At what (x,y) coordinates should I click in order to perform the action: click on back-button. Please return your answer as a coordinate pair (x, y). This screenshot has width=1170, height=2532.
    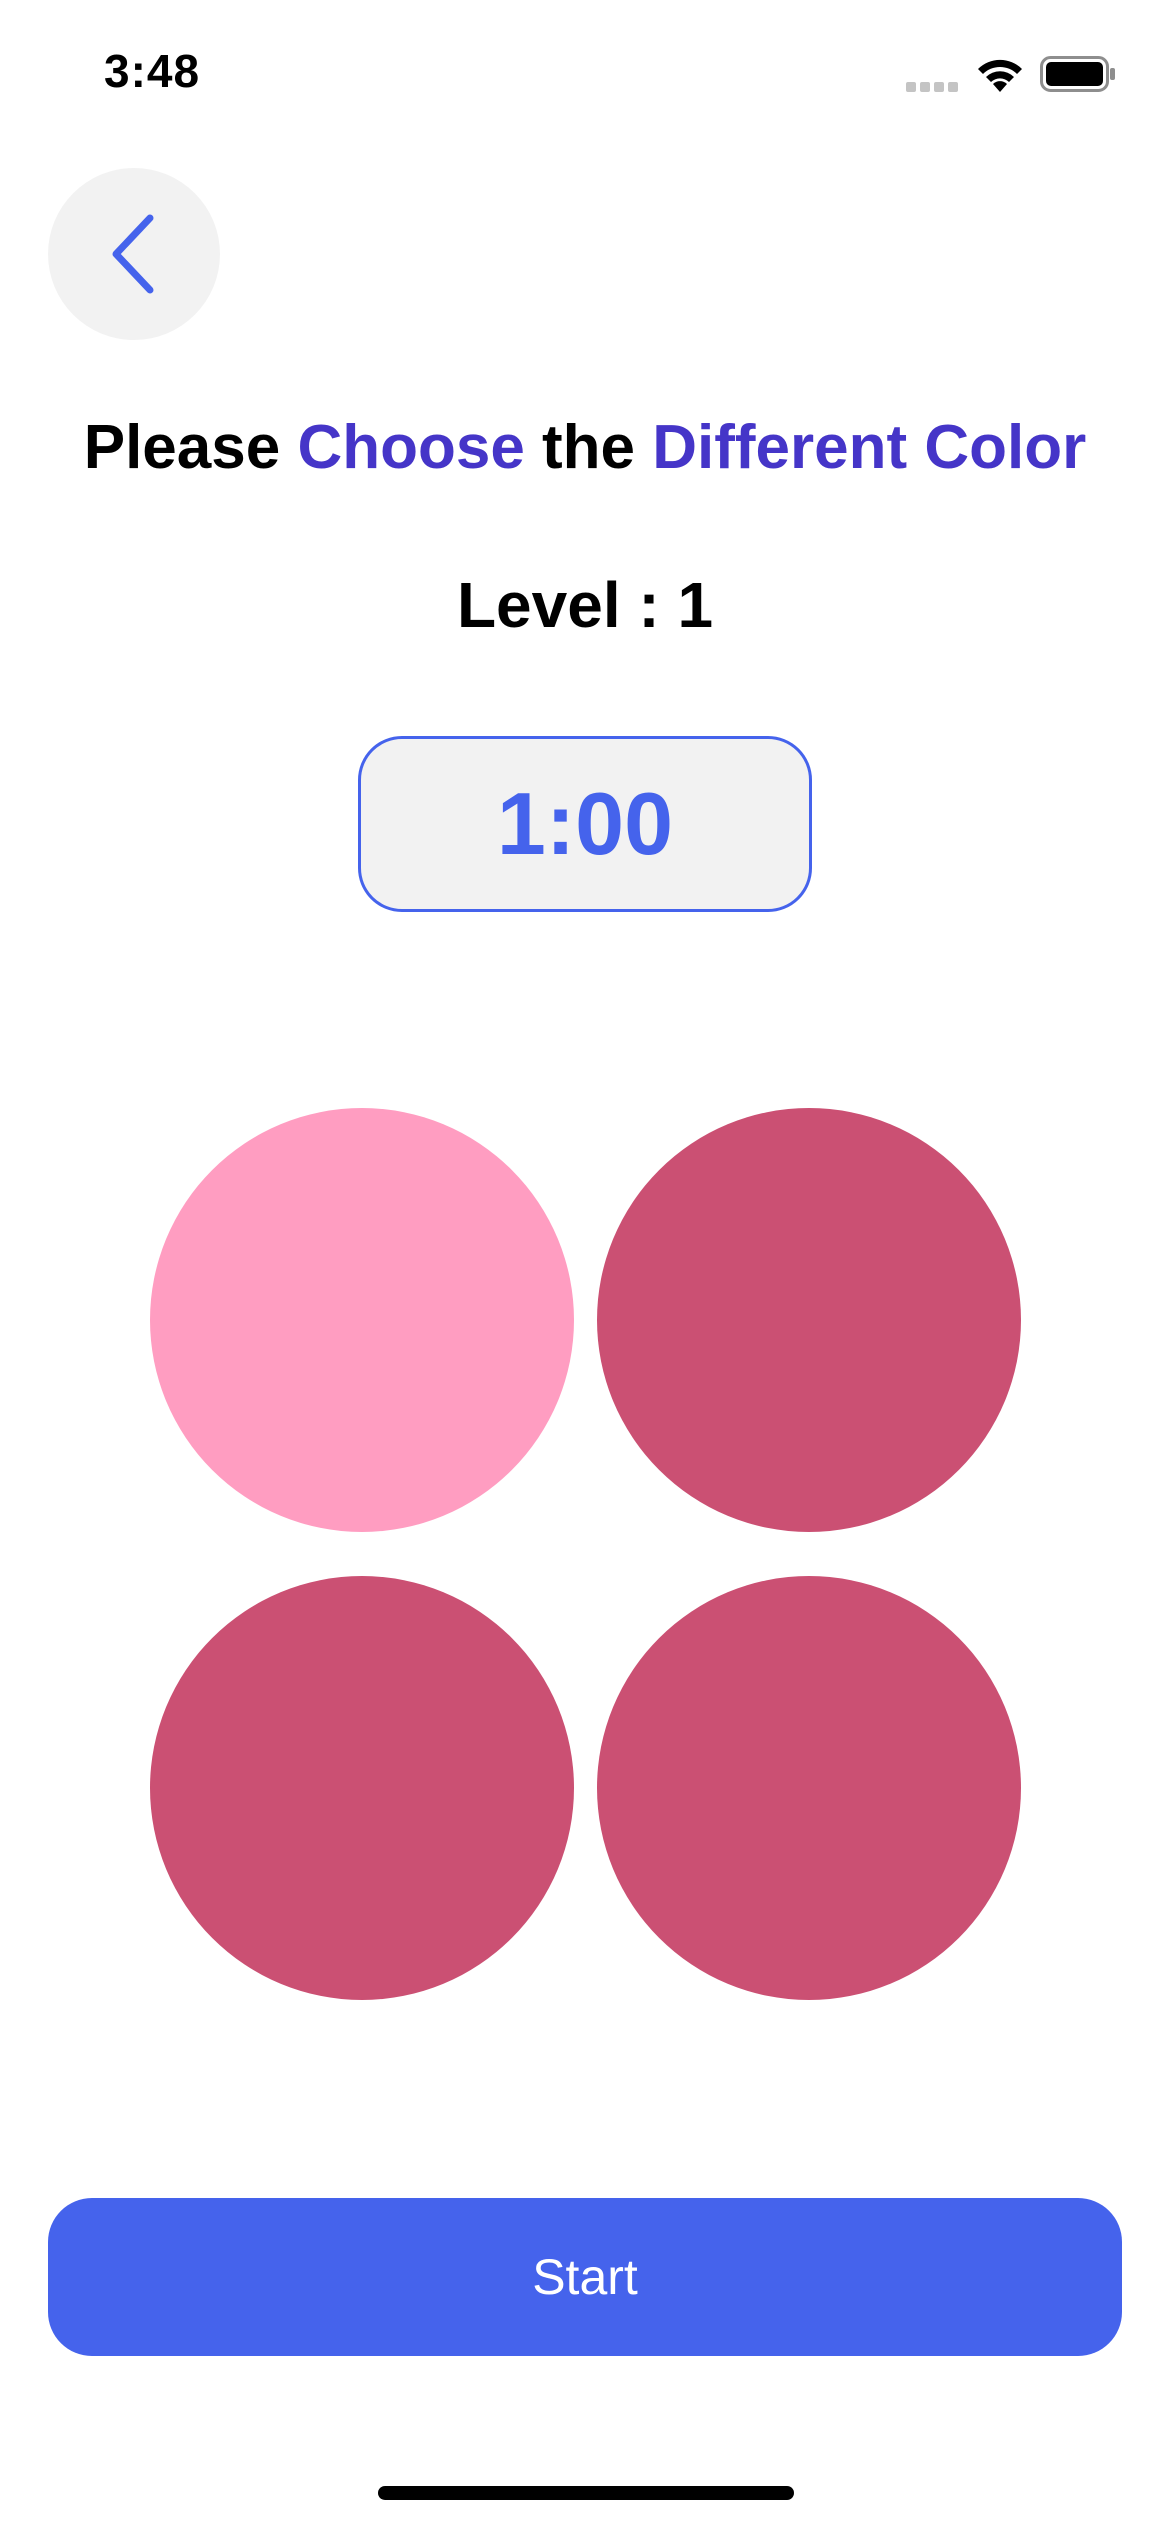
    Looking at the image, I should click on (134, 254).